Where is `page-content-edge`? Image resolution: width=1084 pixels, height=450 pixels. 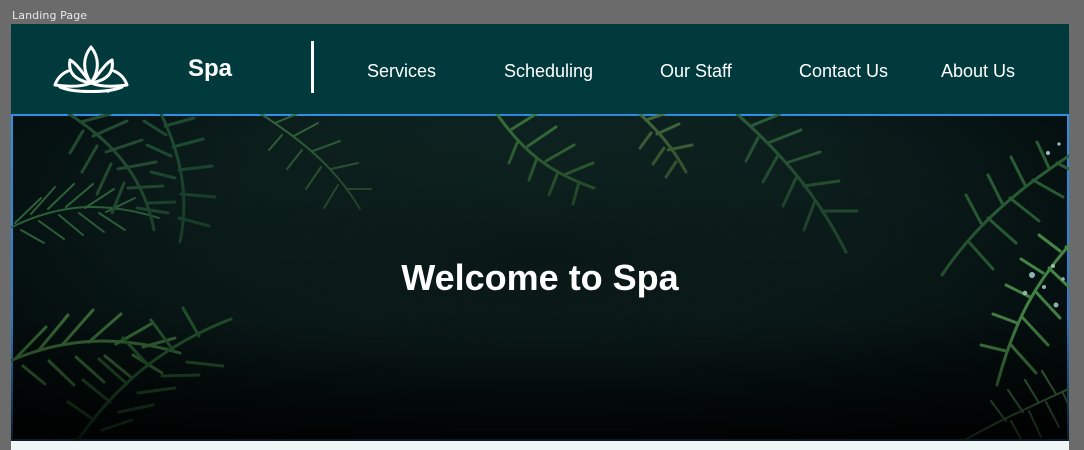
page-content-edge is located at coordinates (540, 445).